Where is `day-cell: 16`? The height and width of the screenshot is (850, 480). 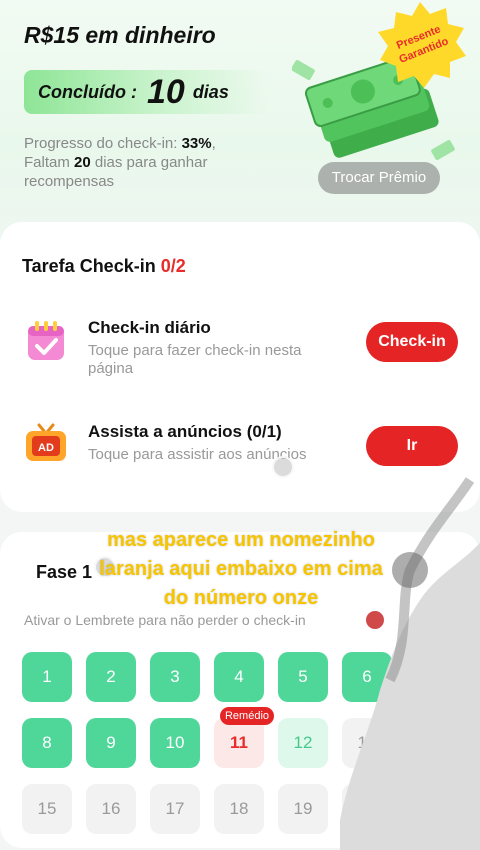 day-cell: 16 is located at coordinates (111, 809).